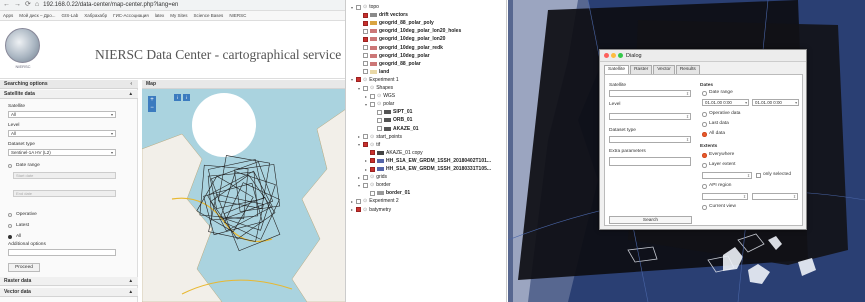  I want to click on layer-tree-item: drift vectors, so click(383, 15).